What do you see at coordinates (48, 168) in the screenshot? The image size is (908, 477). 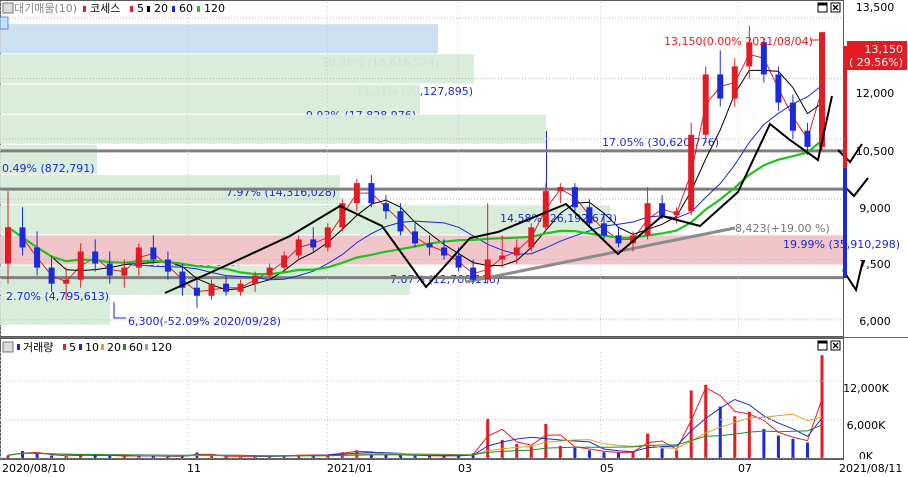 I see `supply-band-label: 0.49% (872,791)` at bounding box center [48, 168].